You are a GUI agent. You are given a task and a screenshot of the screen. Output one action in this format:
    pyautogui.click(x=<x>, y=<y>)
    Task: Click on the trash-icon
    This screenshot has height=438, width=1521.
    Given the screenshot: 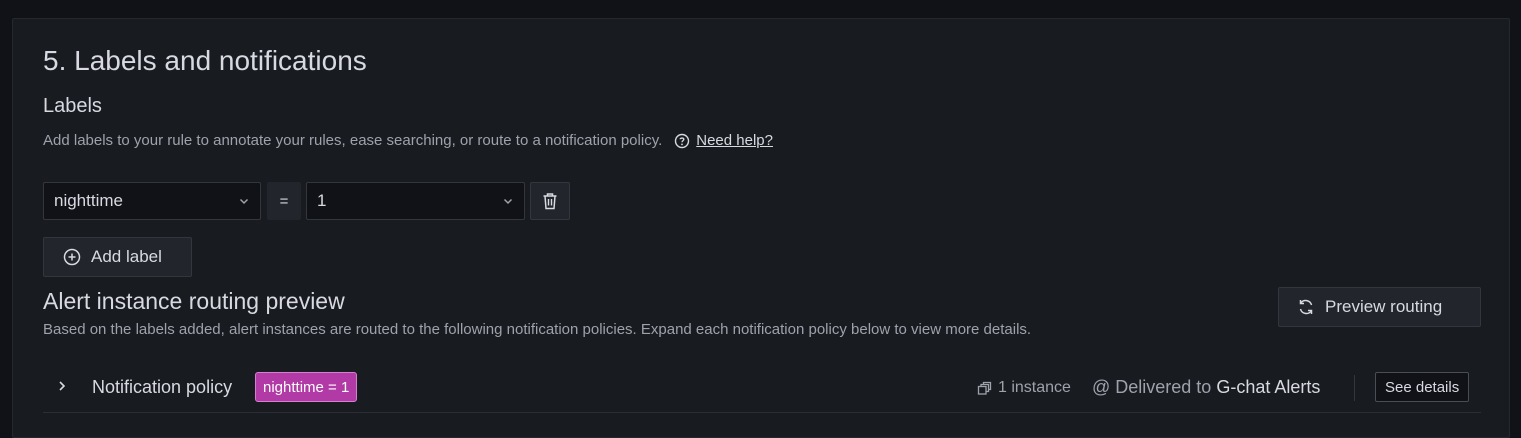 What is the action you would take?
    pyautogui.click(x=550, y=201)
    